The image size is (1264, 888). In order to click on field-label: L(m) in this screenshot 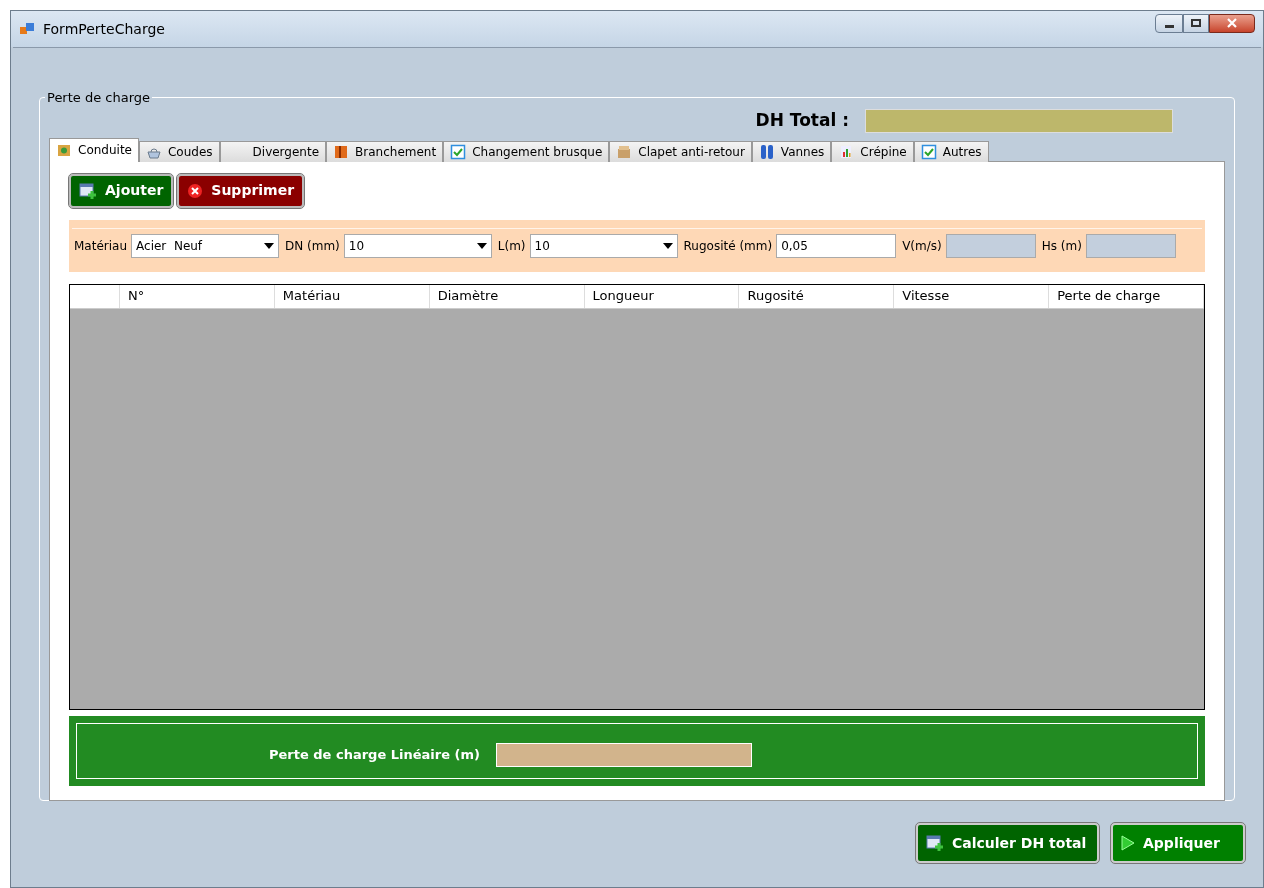, I will do `click(511, 246)`.